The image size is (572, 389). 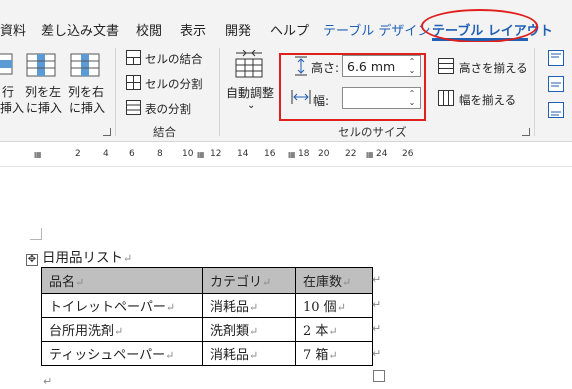 I want to click on distribute-columns-icon, so click(x=446, y=98).